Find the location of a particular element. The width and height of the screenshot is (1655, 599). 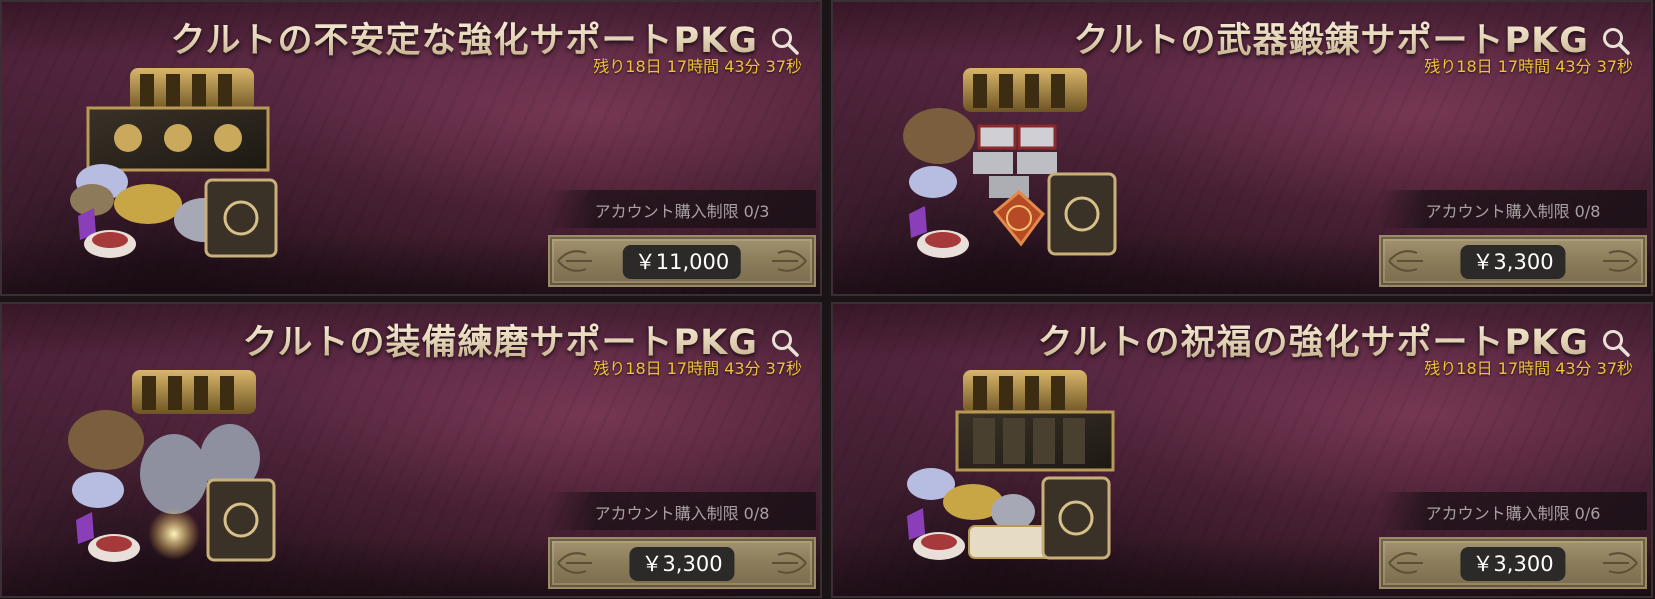

price-label: ￥11,000 is located at coordinates (682, 262).